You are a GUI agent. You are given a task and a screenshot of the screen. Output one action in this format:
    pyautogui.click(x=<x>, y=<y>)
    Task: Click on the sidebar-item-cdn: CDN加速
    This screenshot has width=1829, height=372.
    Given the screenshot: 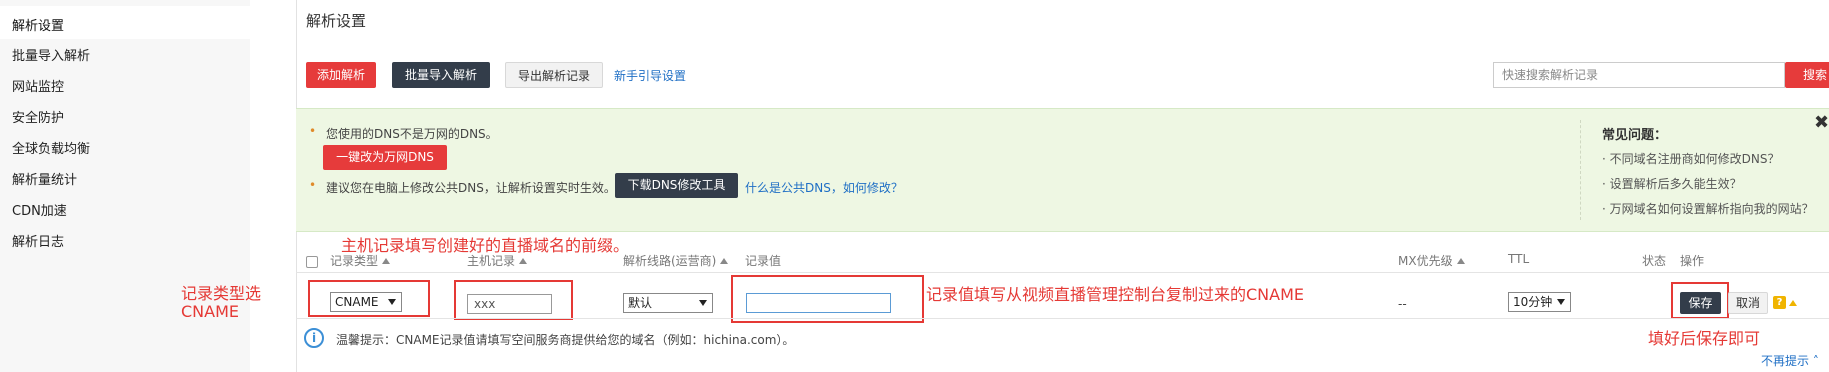 What is the action you would take?
    pyautogui.click(x=39, y=209)
    